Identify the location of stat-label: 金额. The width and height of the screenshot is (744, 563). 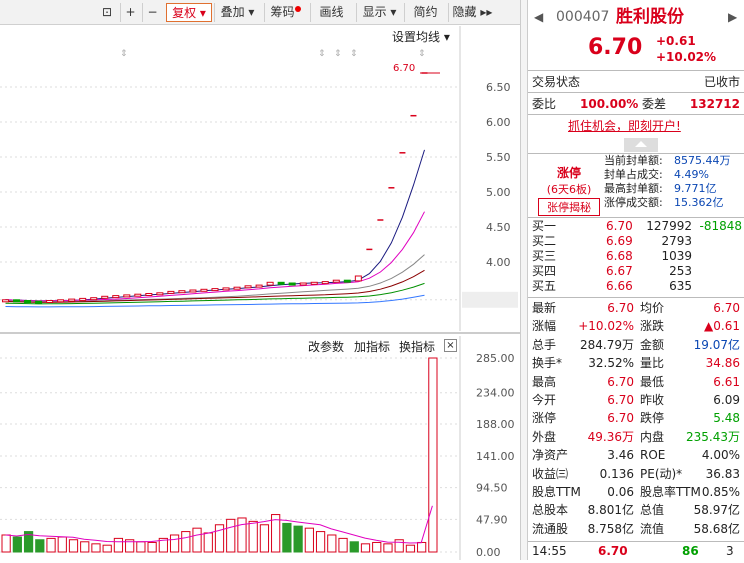
(652, 344).